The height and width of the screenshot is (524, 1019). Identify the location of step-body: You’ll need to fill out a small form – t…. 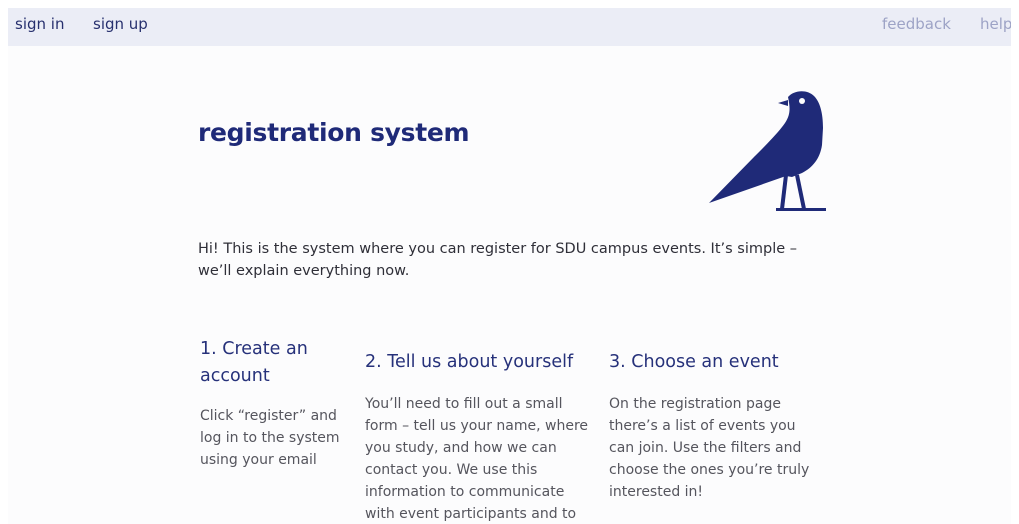
(477, 459).